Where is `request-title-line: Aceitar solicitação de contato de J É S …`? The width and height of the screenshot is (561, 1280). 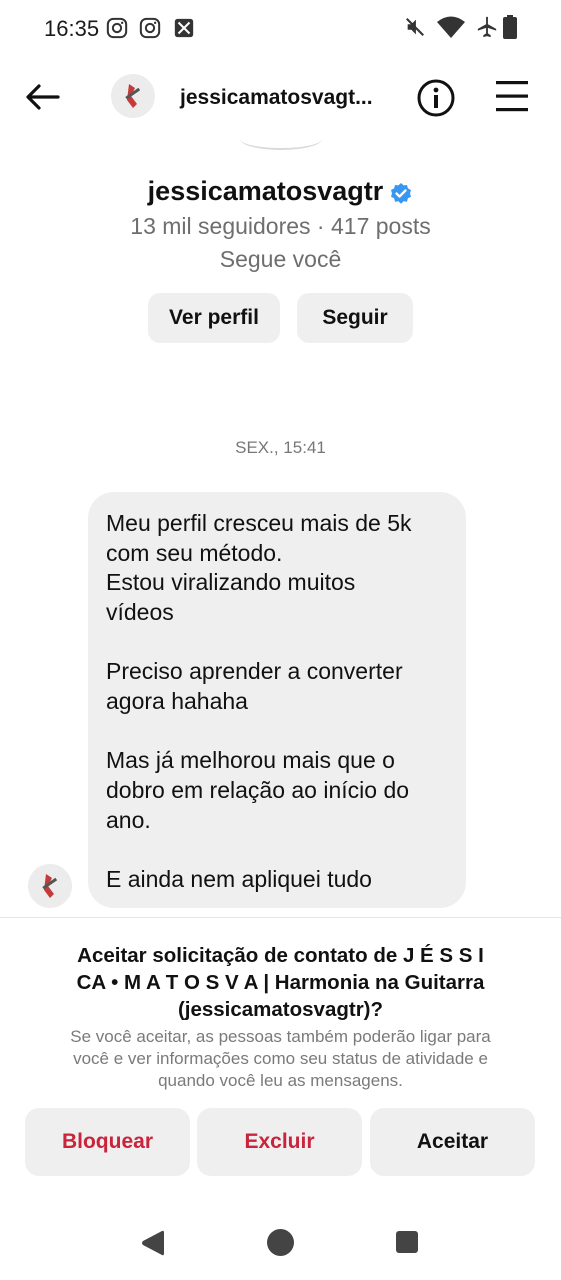
request-title-line: Aceitar solicitação de contato de J É S … is located at coordinates (280, 955).